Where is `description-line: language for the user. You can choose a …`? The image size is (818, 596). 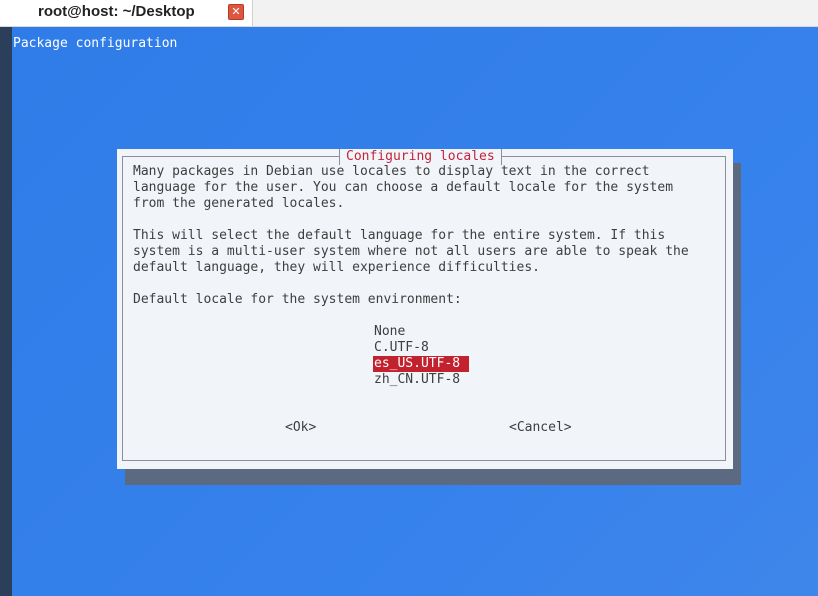
description-line: language for the user. You can choose a … is located at coordinates (403, 187).